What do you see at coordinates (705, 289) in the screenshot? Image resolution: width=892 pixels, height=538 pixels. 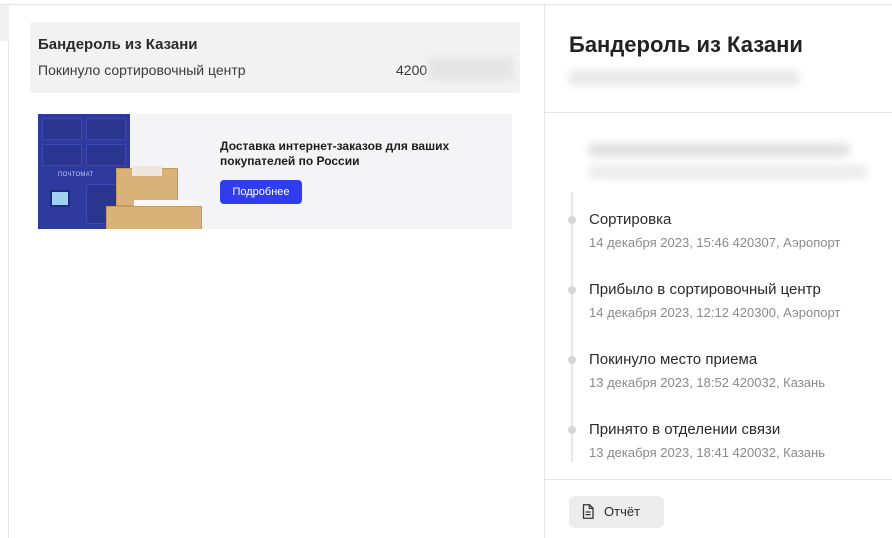 I see `event-name: Прибыло в сортировочный центр` at bounding box center [705, 289].